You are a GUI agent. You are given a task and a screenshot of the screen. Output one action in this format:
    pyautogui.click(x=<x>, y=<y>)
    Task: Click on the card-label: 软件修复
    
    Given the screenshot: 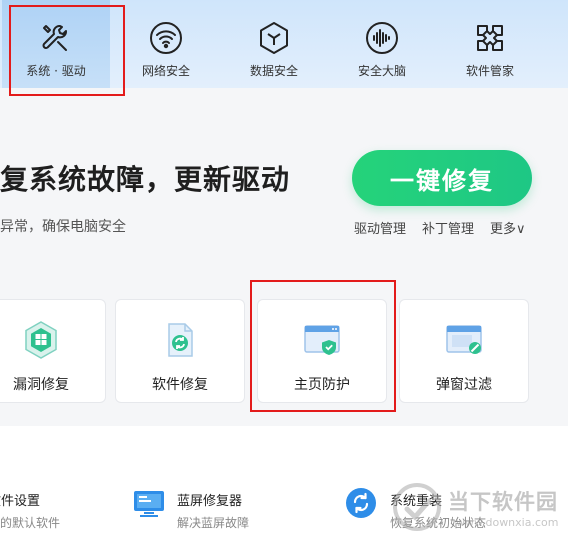 What is the action you would take?
    pyautogui.click(x=180, y=385)
    